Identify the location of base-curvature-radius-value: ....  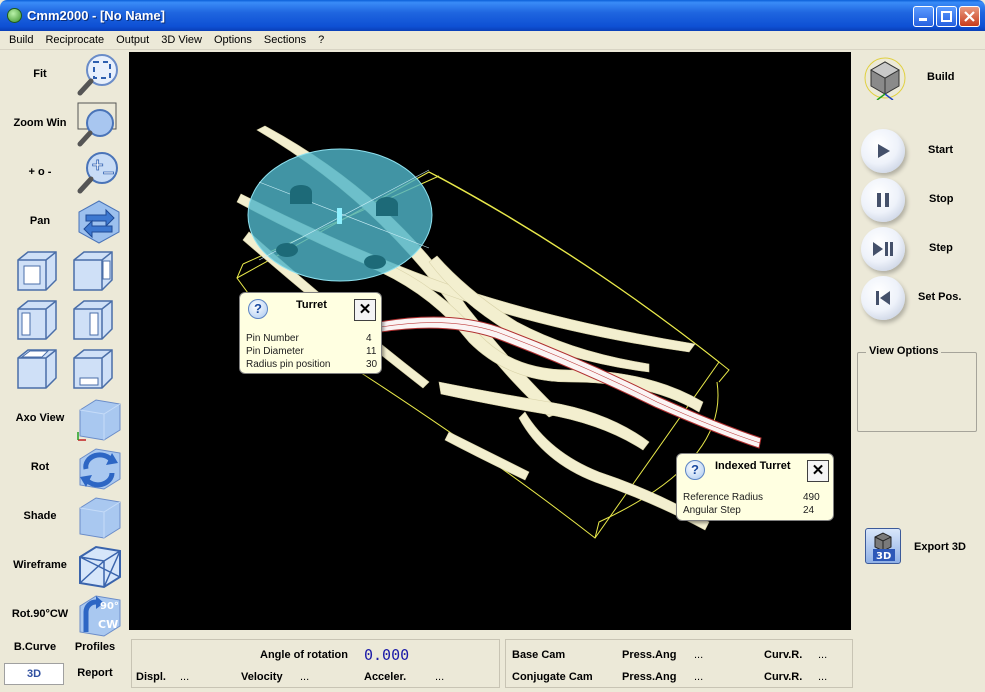
(823, 655).